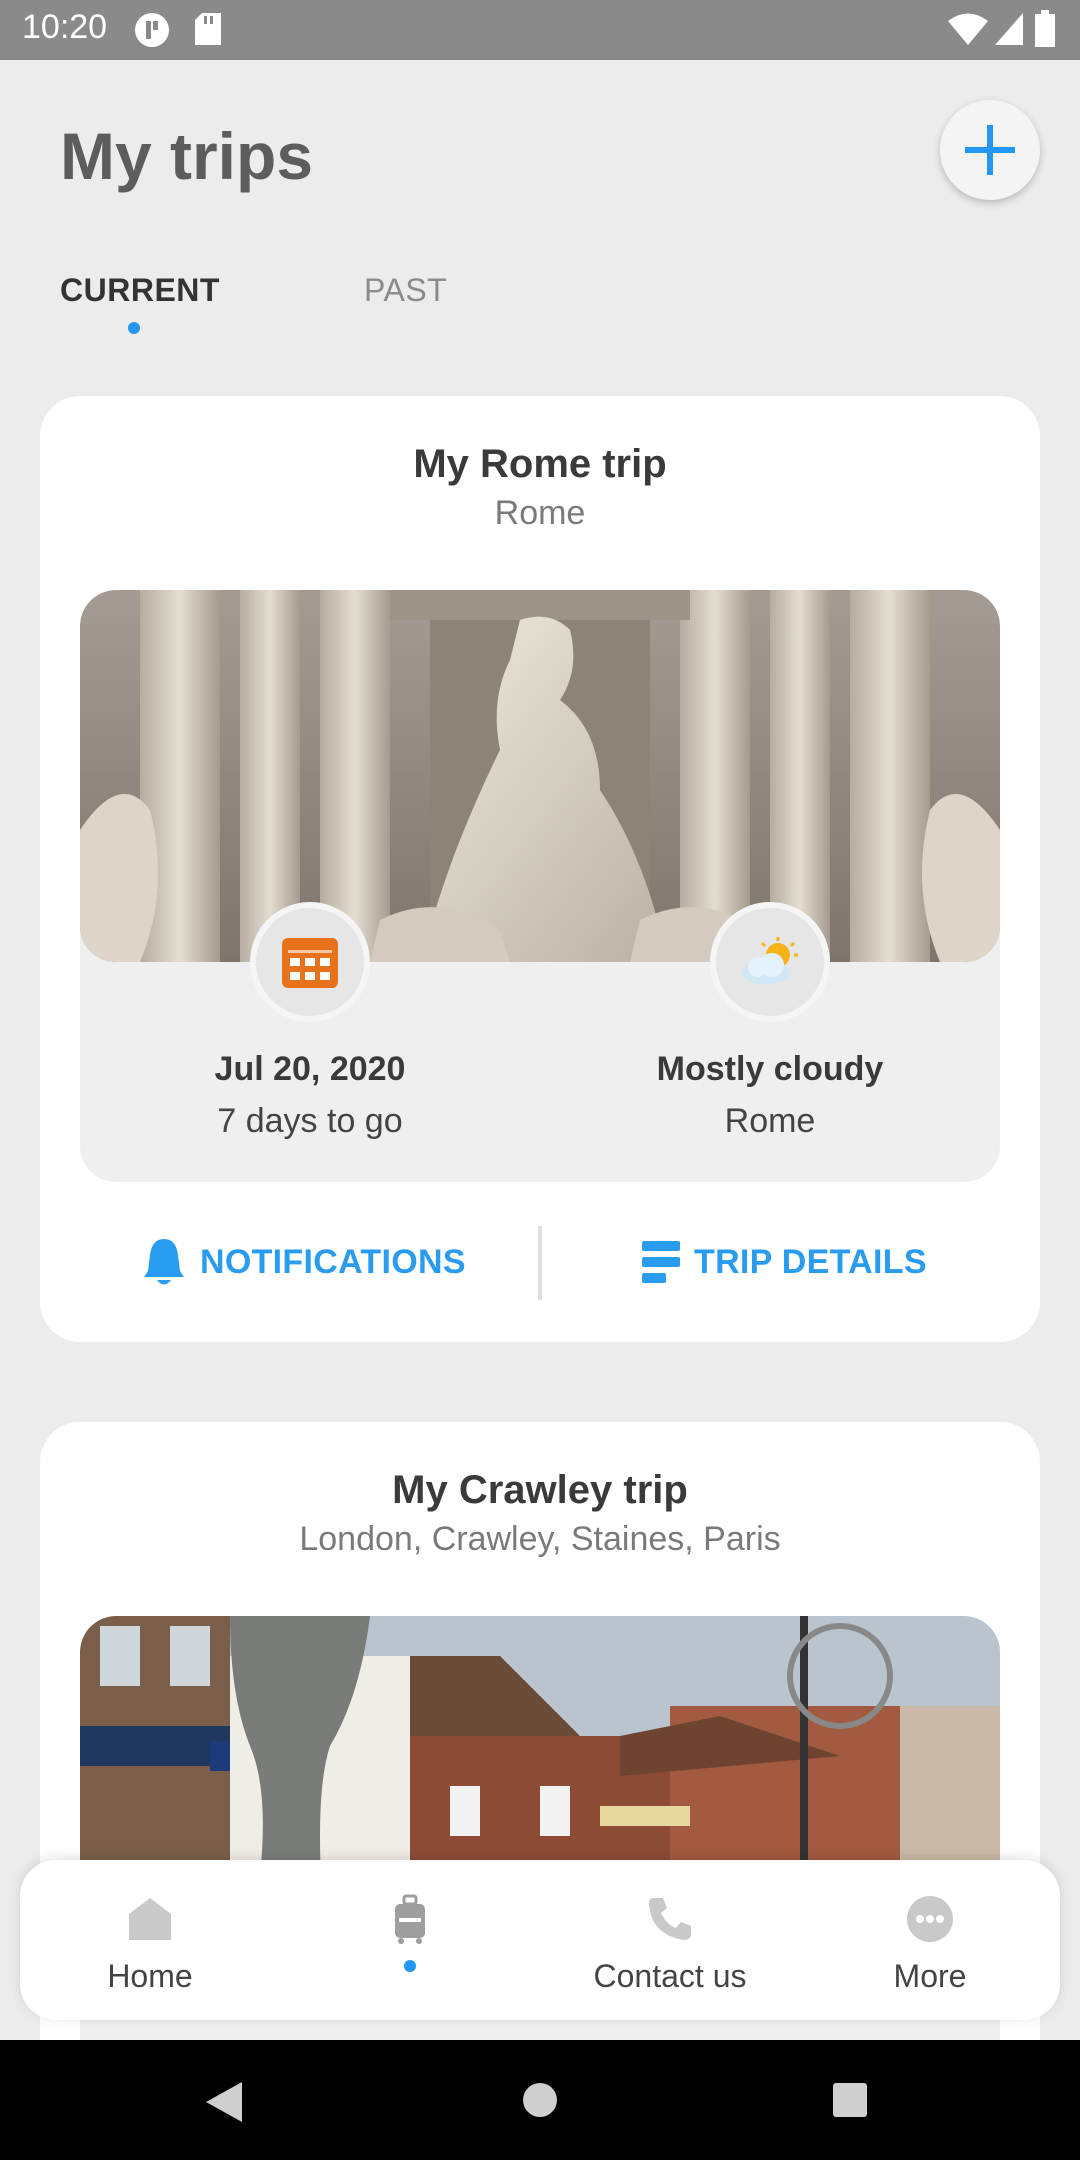 This screenshot has height=2160, width=1080. I want to click on trip-destinations: London, Crawley, Staines, Paris, so click(540, 1539).